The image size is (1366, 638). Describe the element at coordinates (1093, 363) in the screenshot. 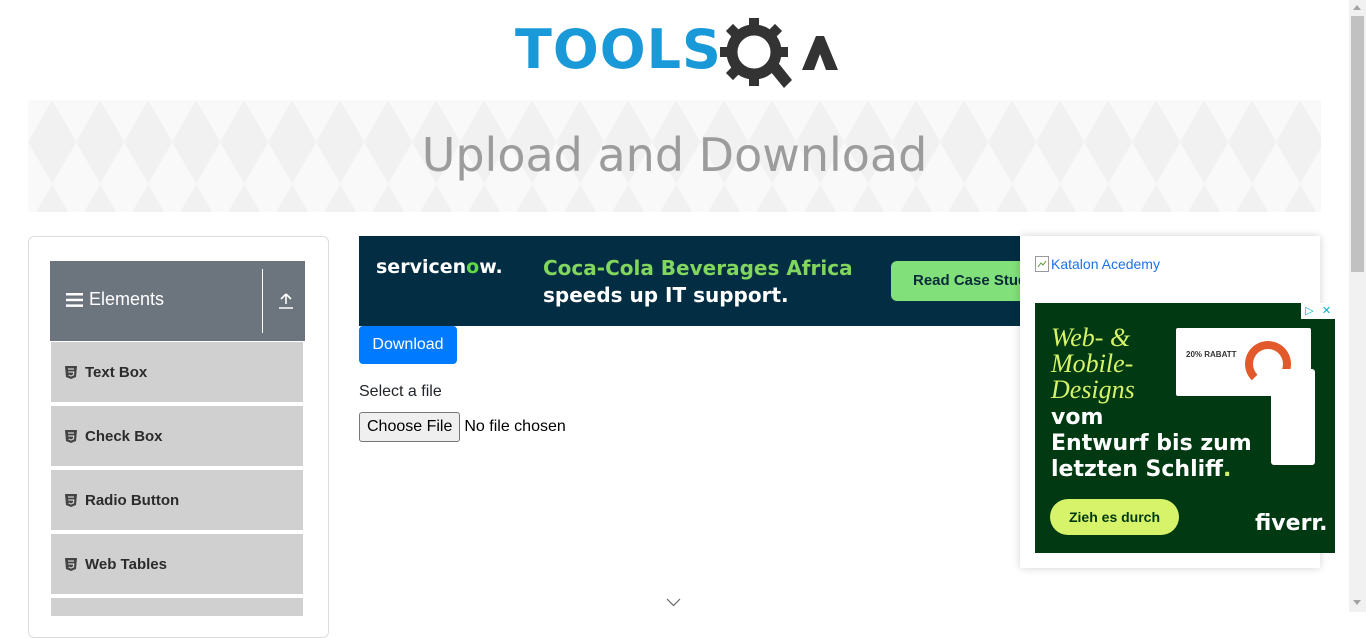

I see `ad-headline: Web- & Mobile- Designs` at that location.